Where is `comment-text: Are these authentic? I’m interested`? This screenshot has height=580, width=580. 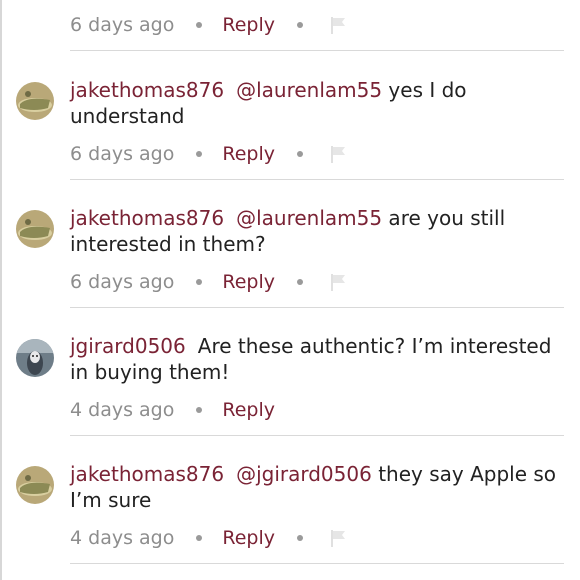 comment-text: Are these authentic? I’m interested is located at coordinates (374, 346).